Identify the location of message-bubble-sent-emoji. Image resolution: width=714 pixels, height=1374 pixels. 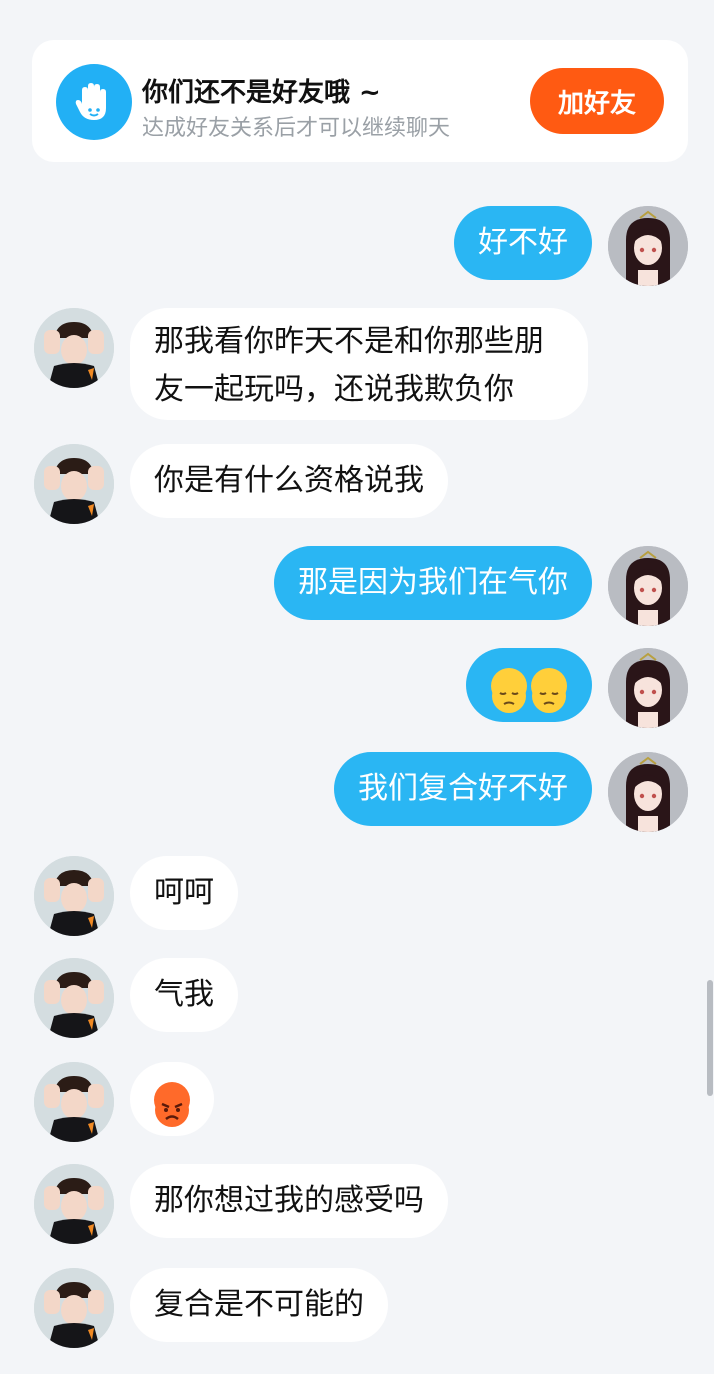
(529, 685).